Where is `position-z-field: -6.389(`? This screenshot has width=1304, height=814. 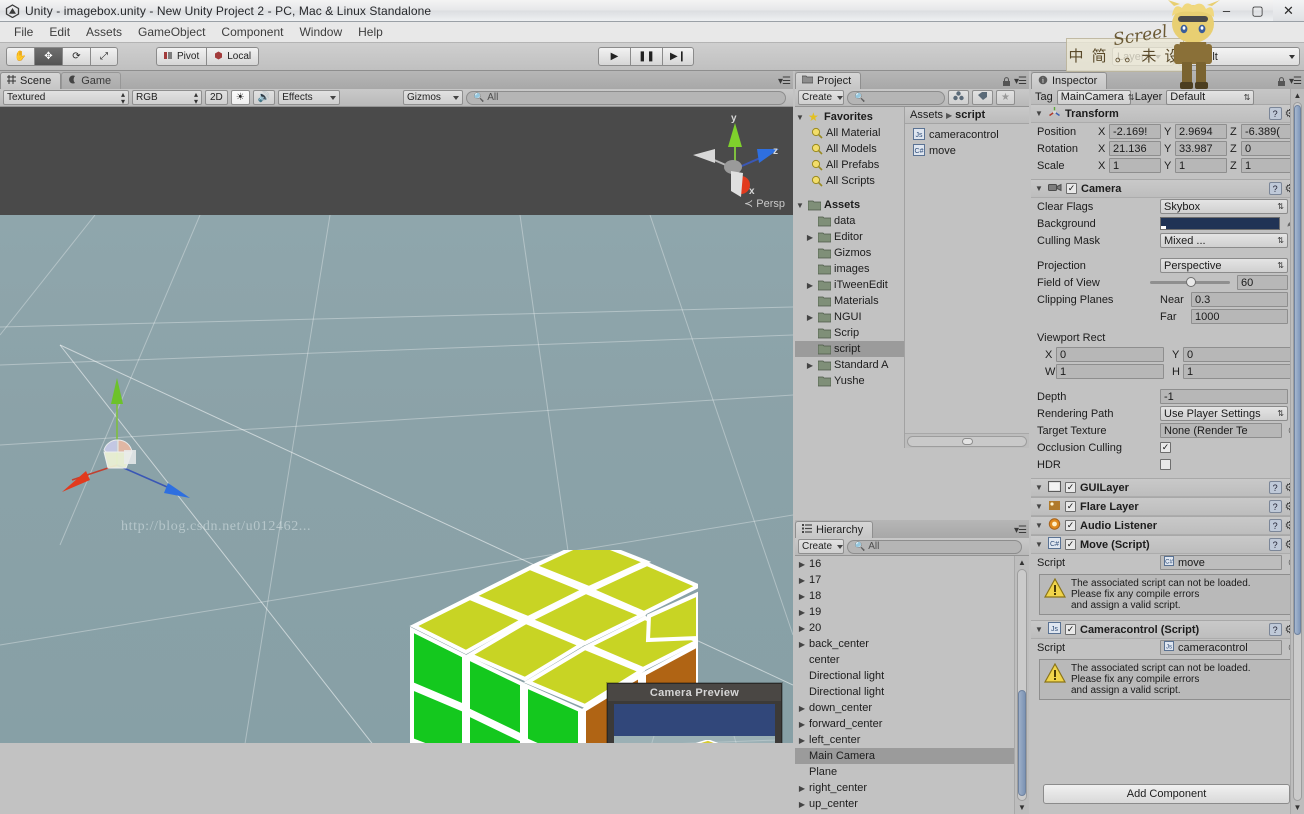 position-z-field: -6.389( is located at coordinates (1267, 131).